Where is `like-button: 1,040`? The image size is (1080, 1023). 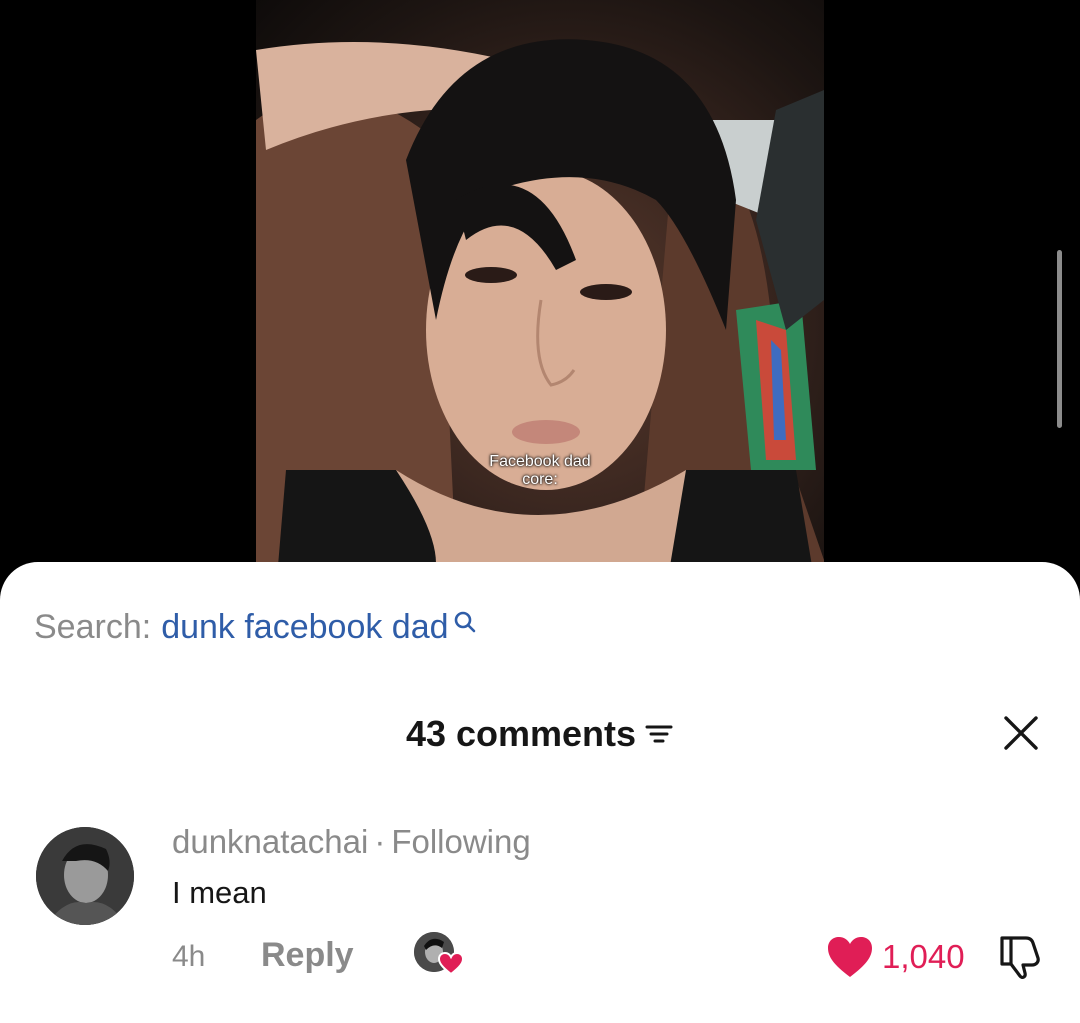 like-button: 1,040 is located at coordinates (895, 957).